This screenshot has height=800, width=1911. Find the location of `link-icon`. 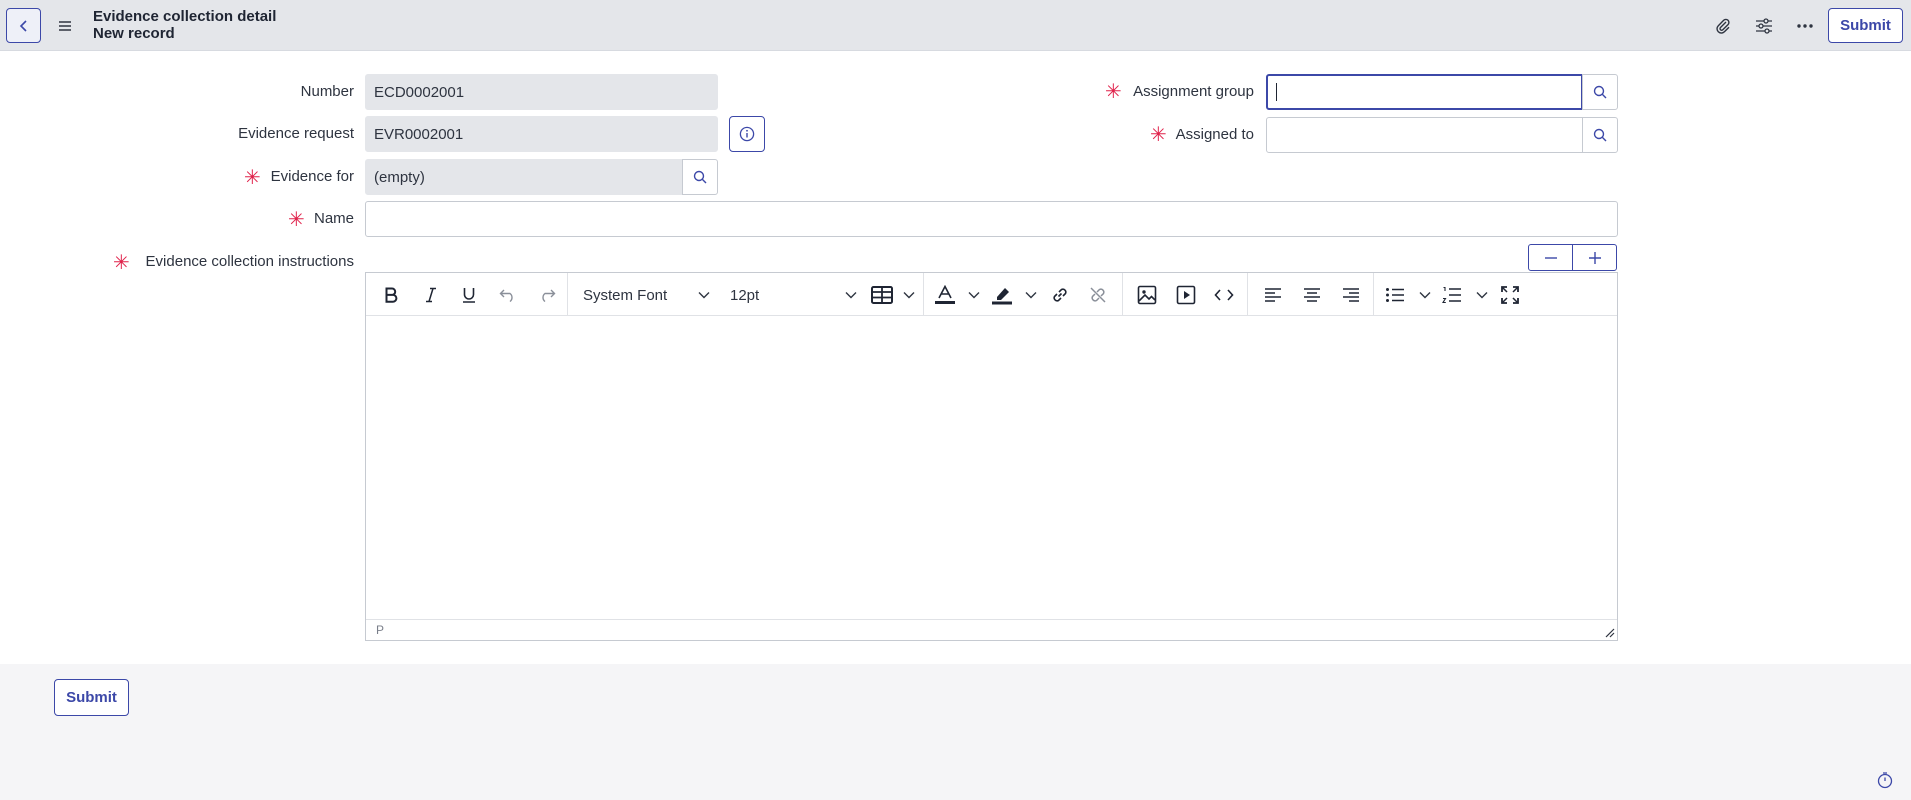

link-icon is located at coordinates (1060, 295).